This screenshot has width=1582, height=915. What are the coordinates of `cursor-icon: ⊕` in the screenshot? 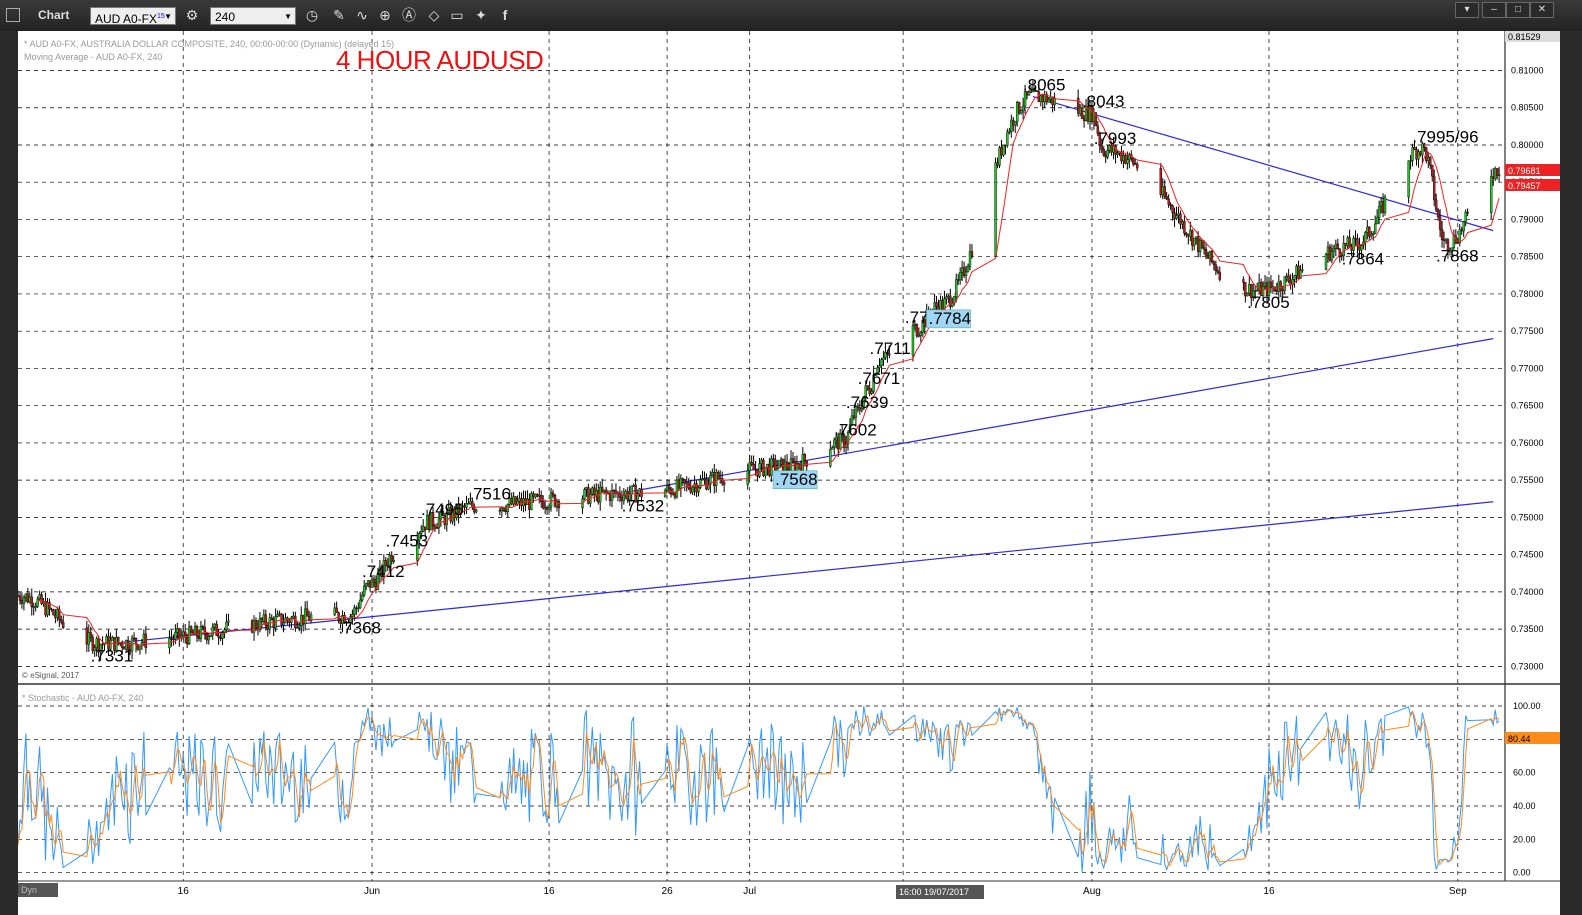 It's located at (385, 15).